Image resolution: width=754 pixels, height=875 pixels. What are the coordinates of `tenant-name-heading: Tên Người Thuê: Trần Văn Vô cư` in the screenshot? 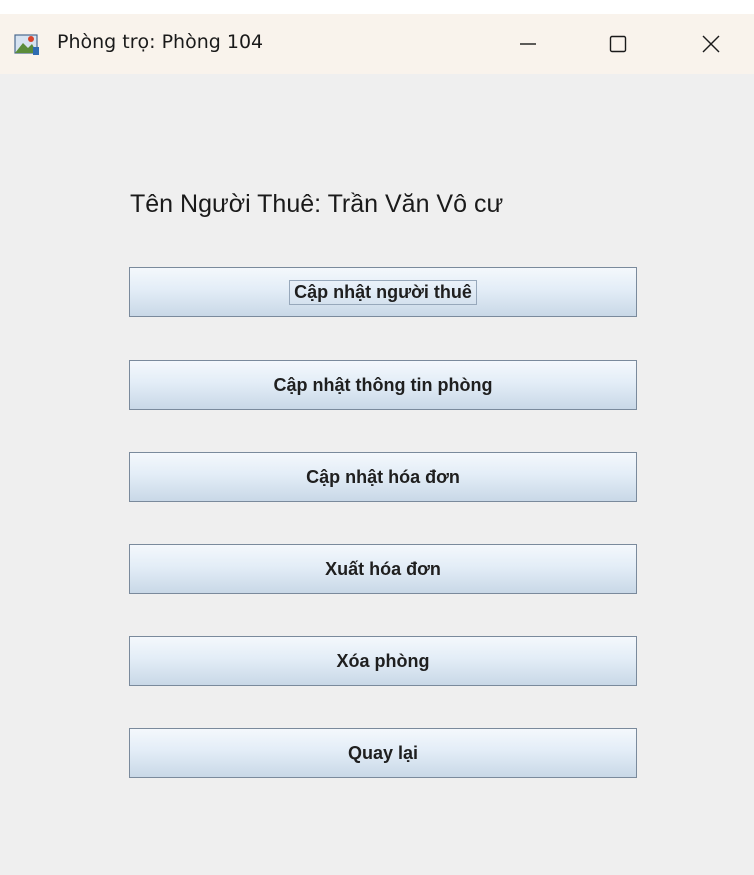 It's located at (317, 204).